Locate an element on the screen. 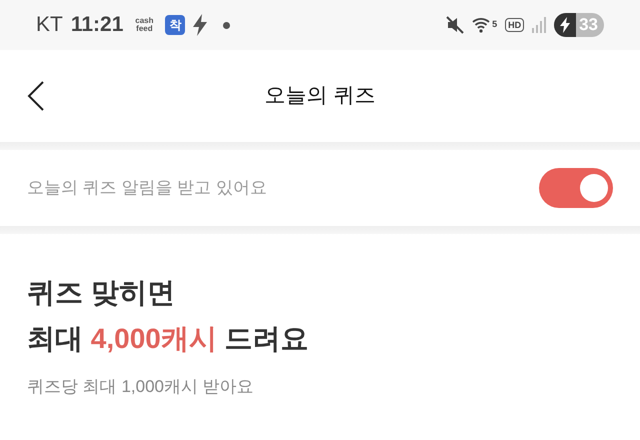 This screenshot has height=440, width=640. battery-indicator: 33 is located at coordinates (579, 25).